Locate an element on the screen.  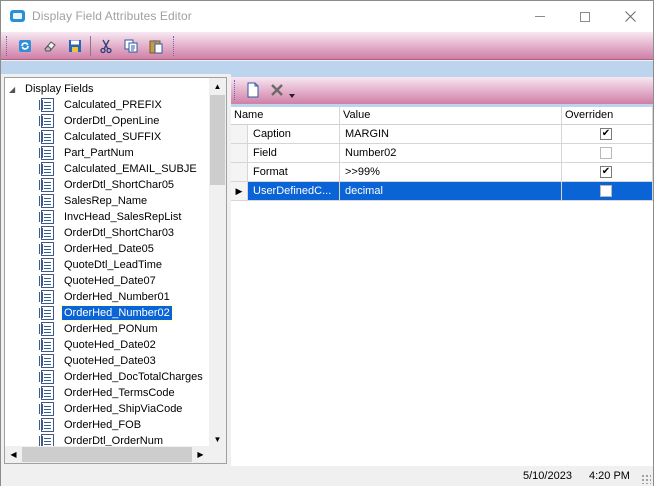
minimize-button is located at coordinates (540, 16).